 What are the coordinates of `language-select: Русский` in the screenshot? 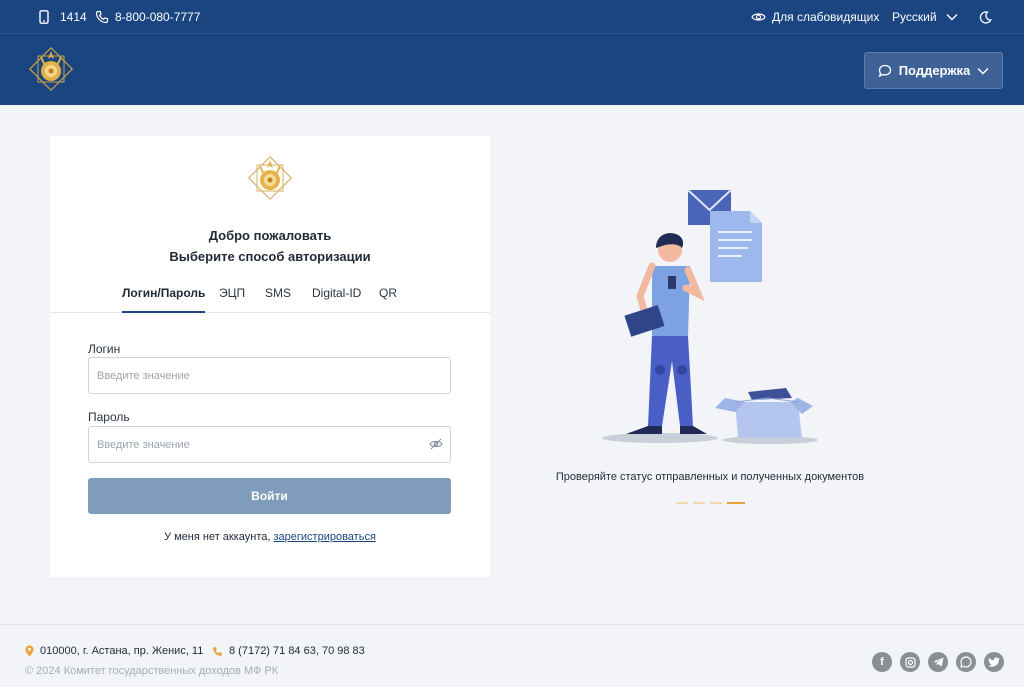 It's located at (925, 17).